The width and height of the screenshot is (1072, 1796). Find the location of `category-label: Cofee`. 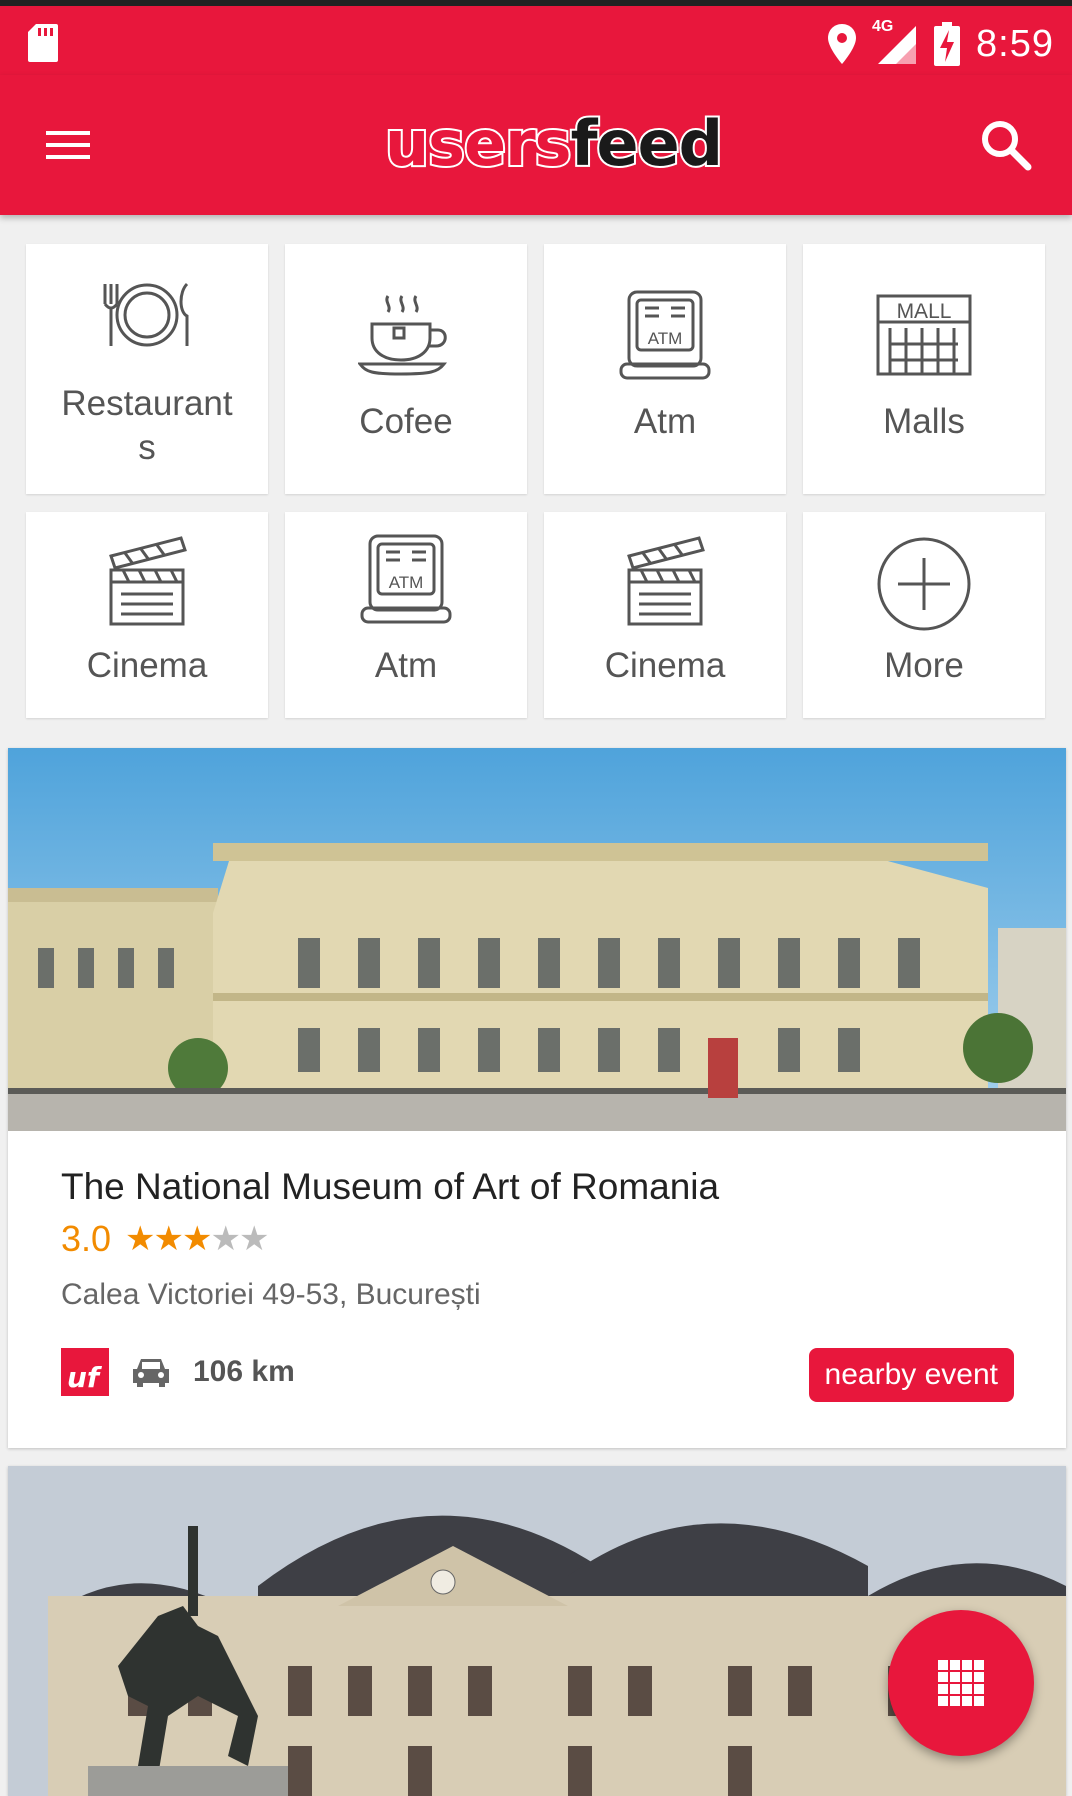

category-label: Cofee is located at coordinates (406, 421).